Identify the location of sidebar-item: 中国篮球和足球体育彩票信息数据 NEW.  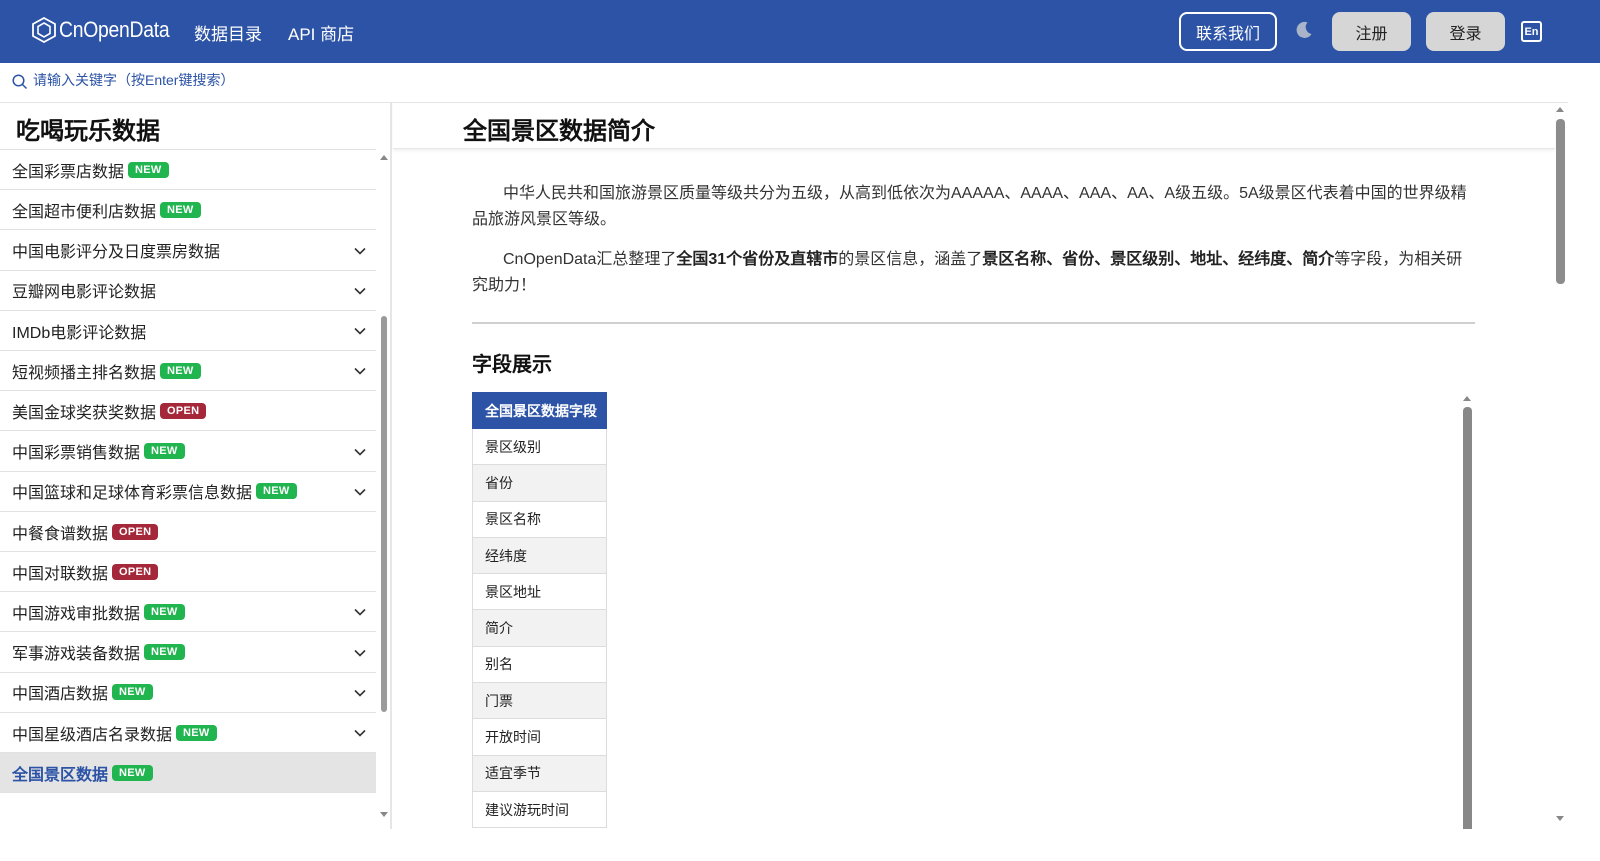
(188, 492).